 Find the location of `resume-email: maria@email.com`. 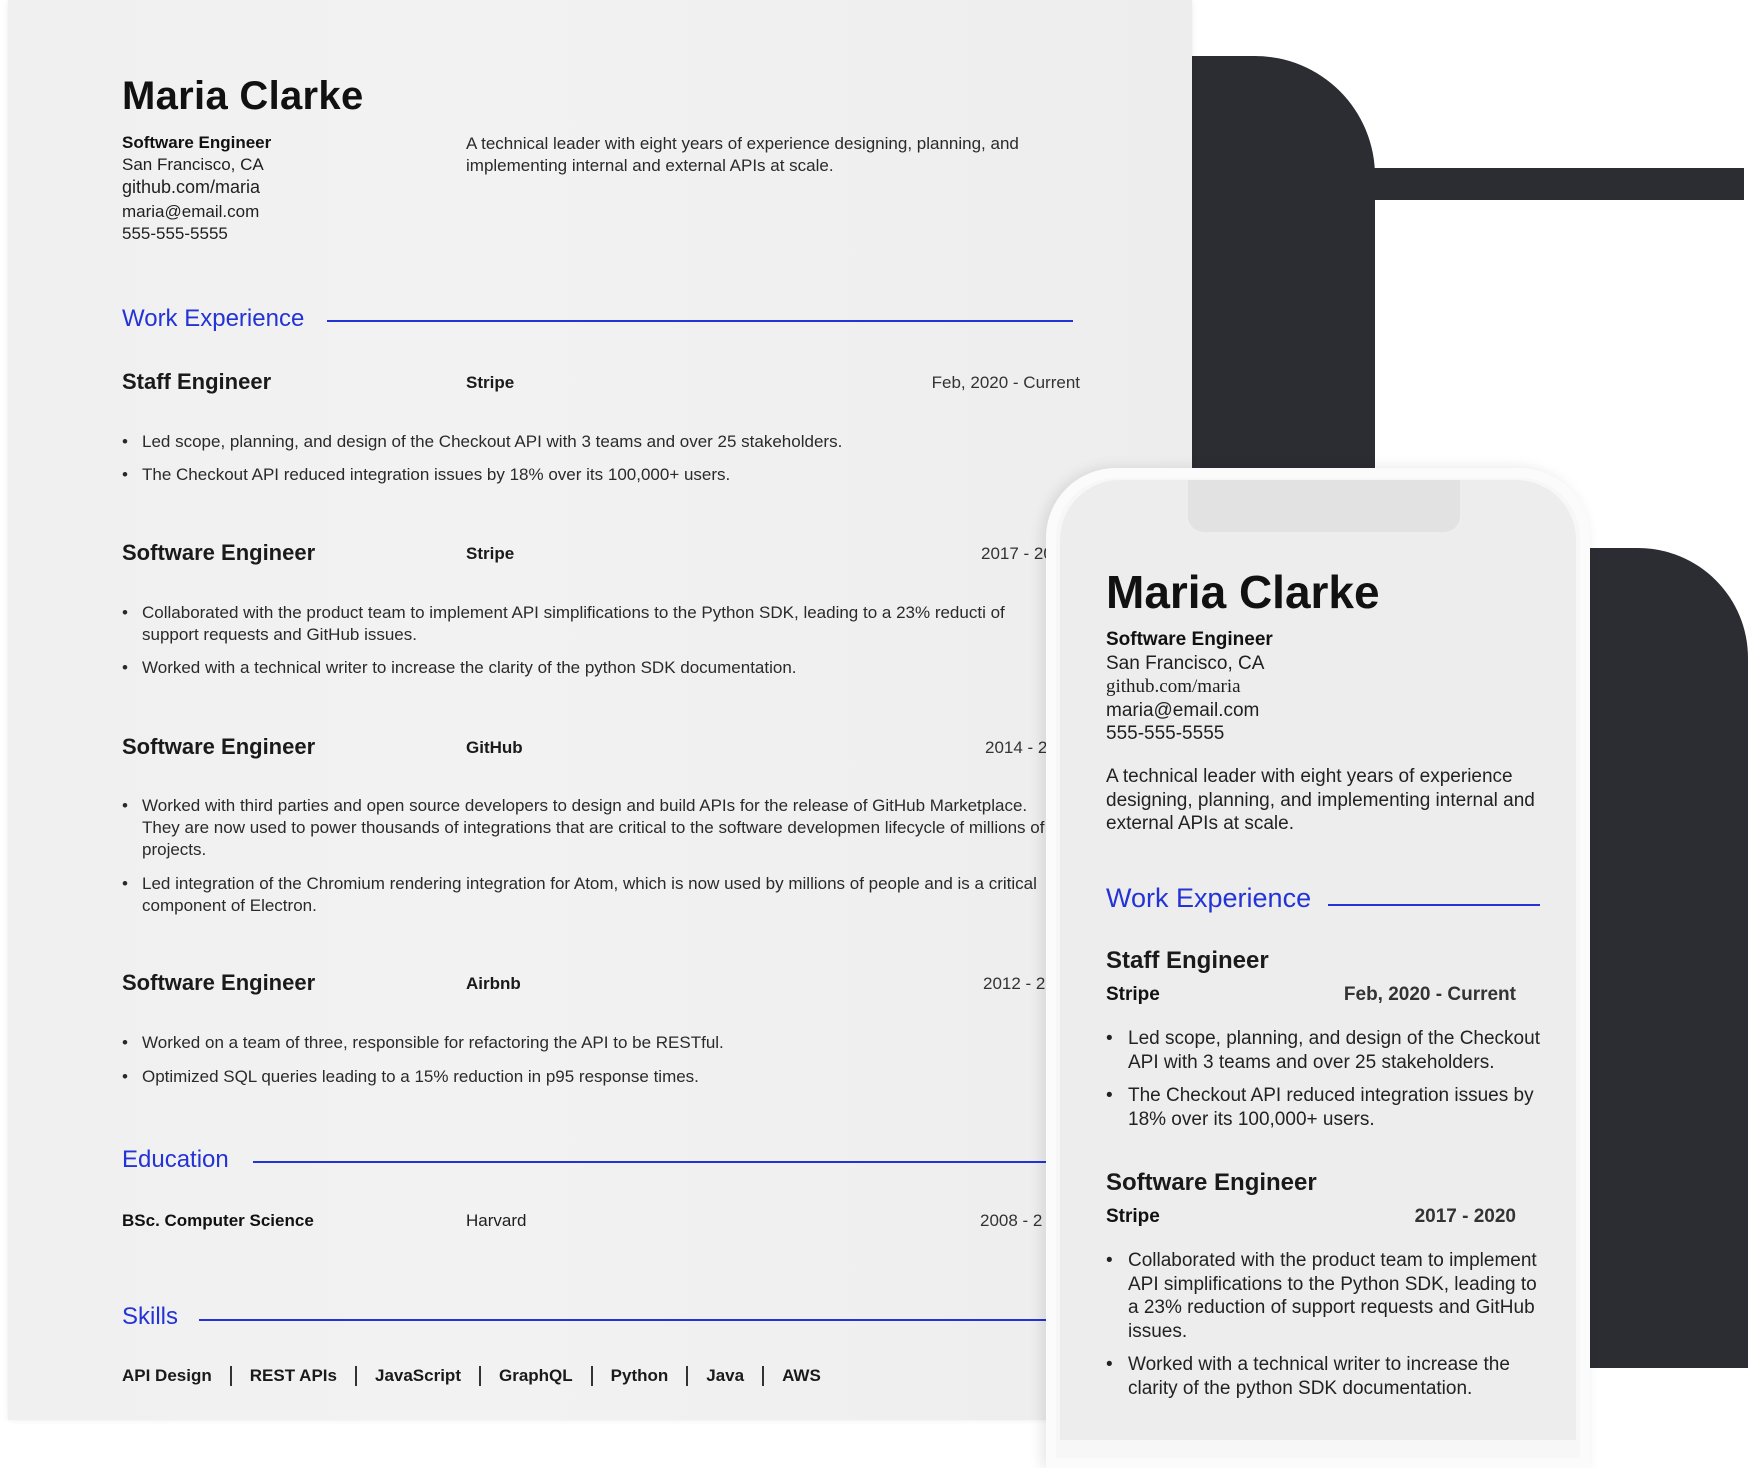

resume-email: maria@email.com is located at coordinates (190, 212).